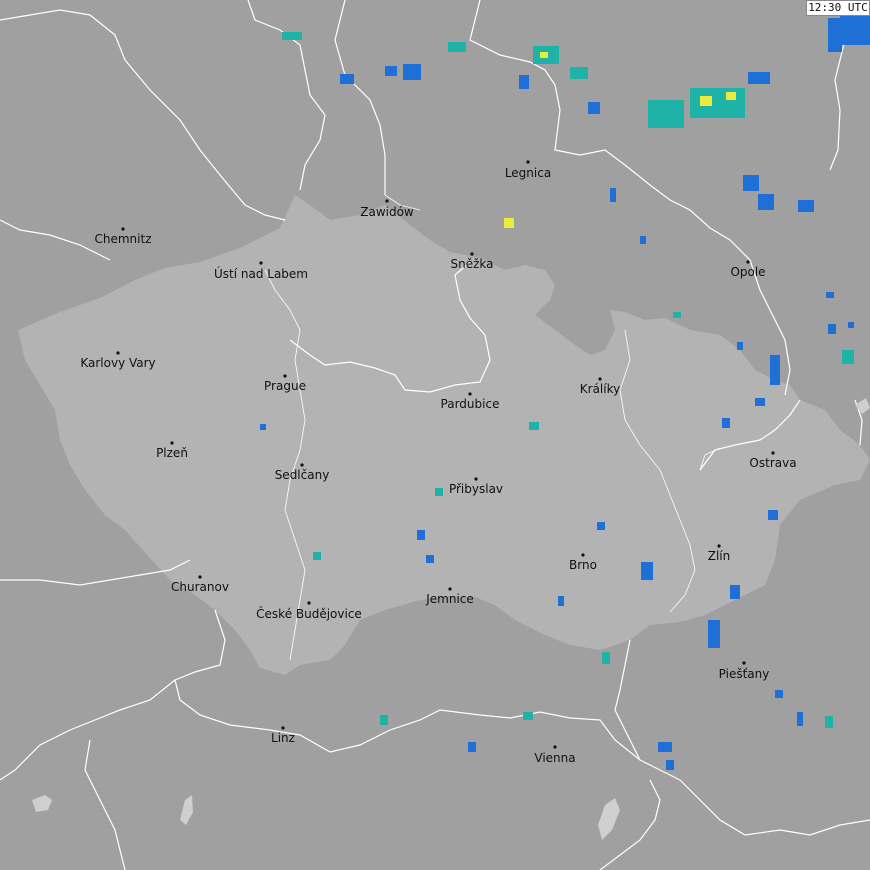  Describe the element at coordinates (470, 404) in the screenshot. I see `city-label: Pardubice` at that location.